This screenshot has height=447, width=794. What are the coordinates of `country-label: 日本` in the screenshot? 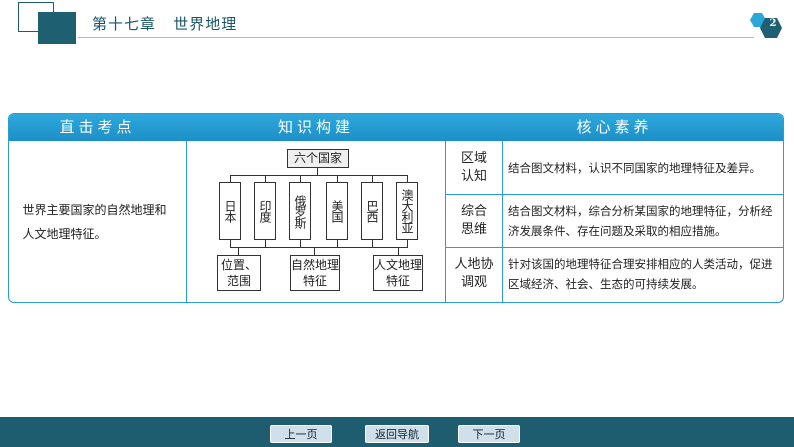 It's located at (230, 211).